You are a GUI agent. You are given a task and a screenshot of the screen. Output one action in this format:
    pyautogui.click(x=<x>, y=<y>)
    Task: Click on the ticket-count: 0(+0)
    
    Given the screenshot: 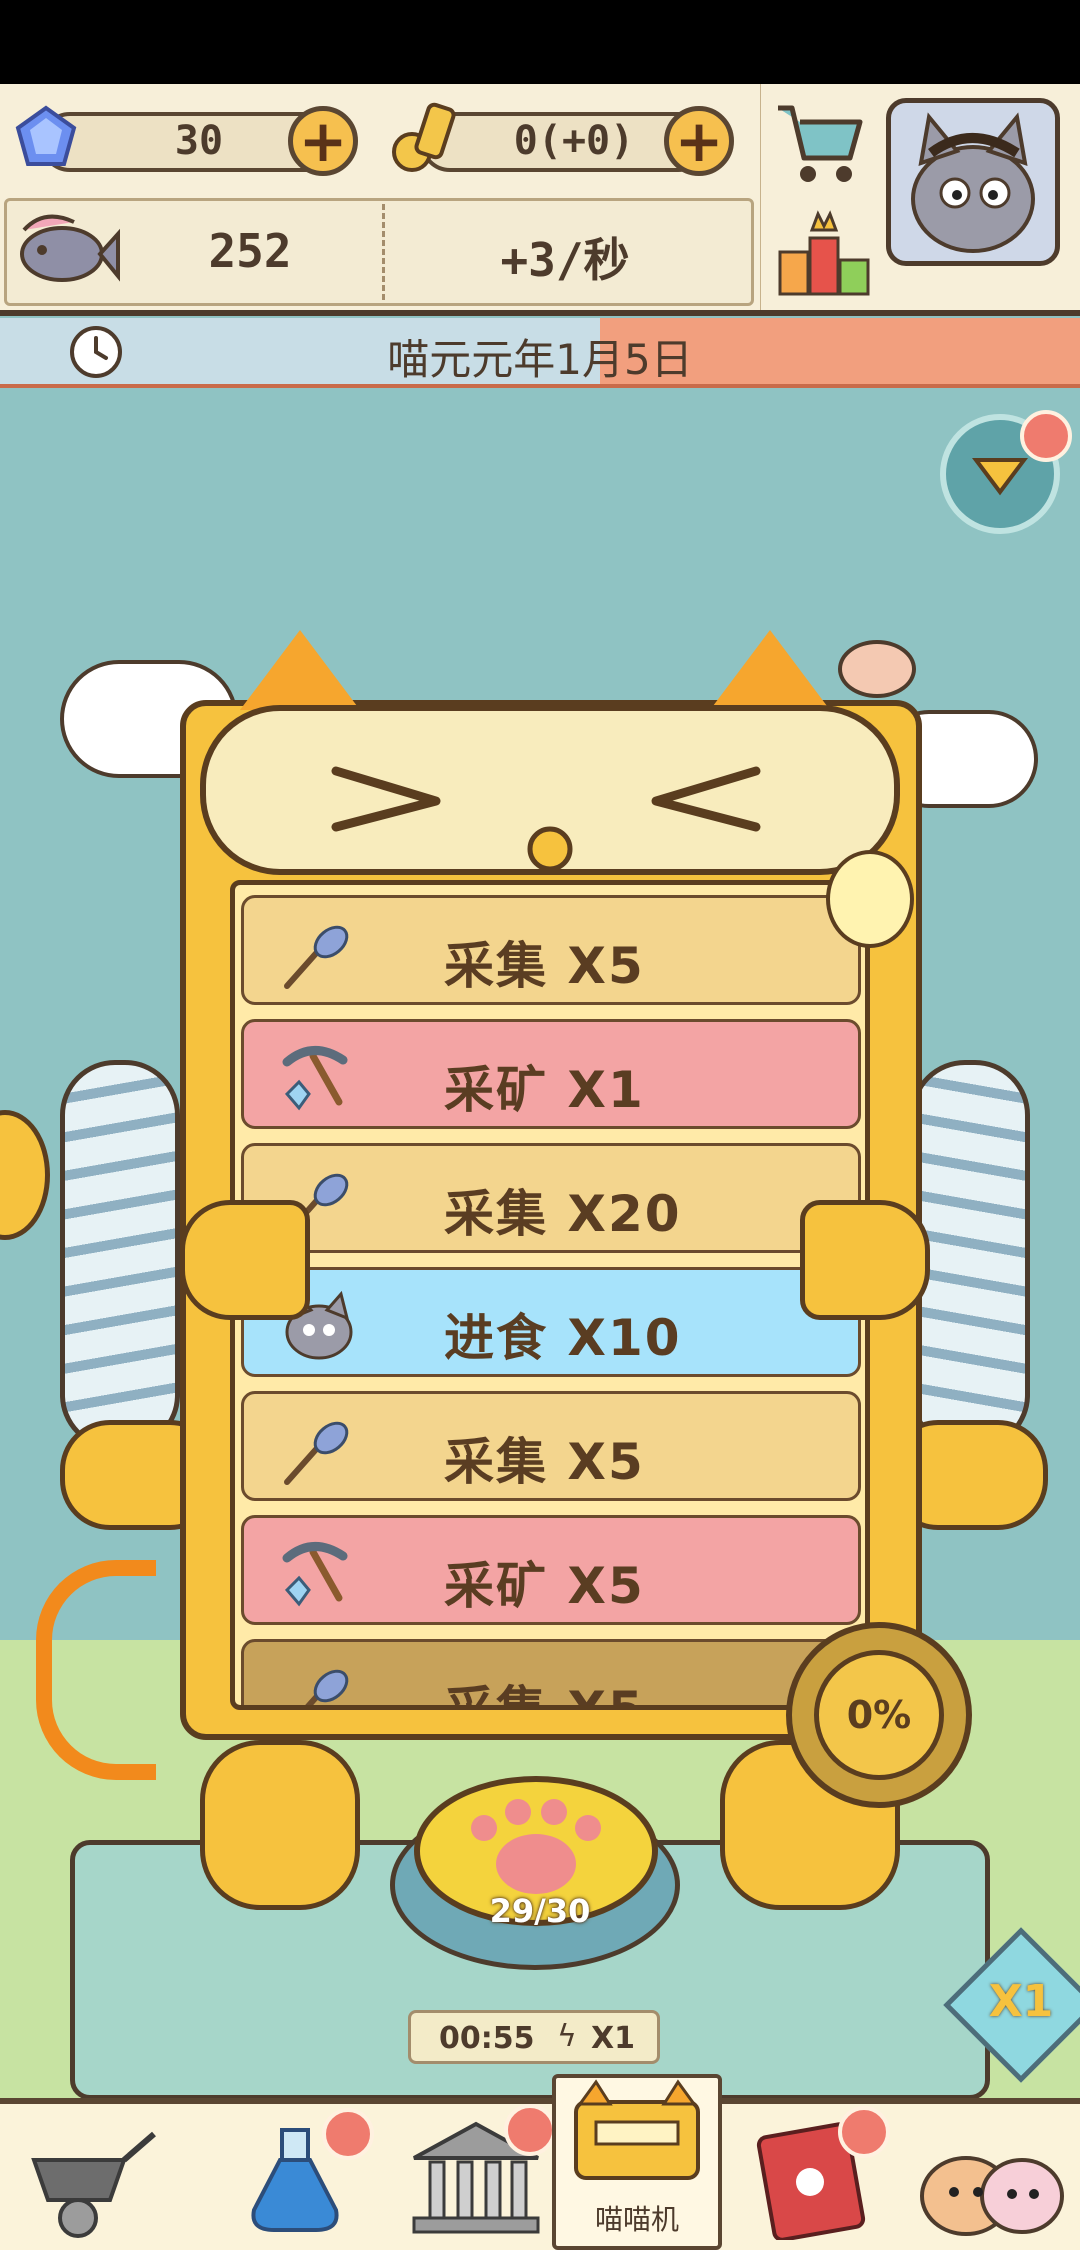 What is the action you would take?
    pyautogui.click(x=574, y=141)
    